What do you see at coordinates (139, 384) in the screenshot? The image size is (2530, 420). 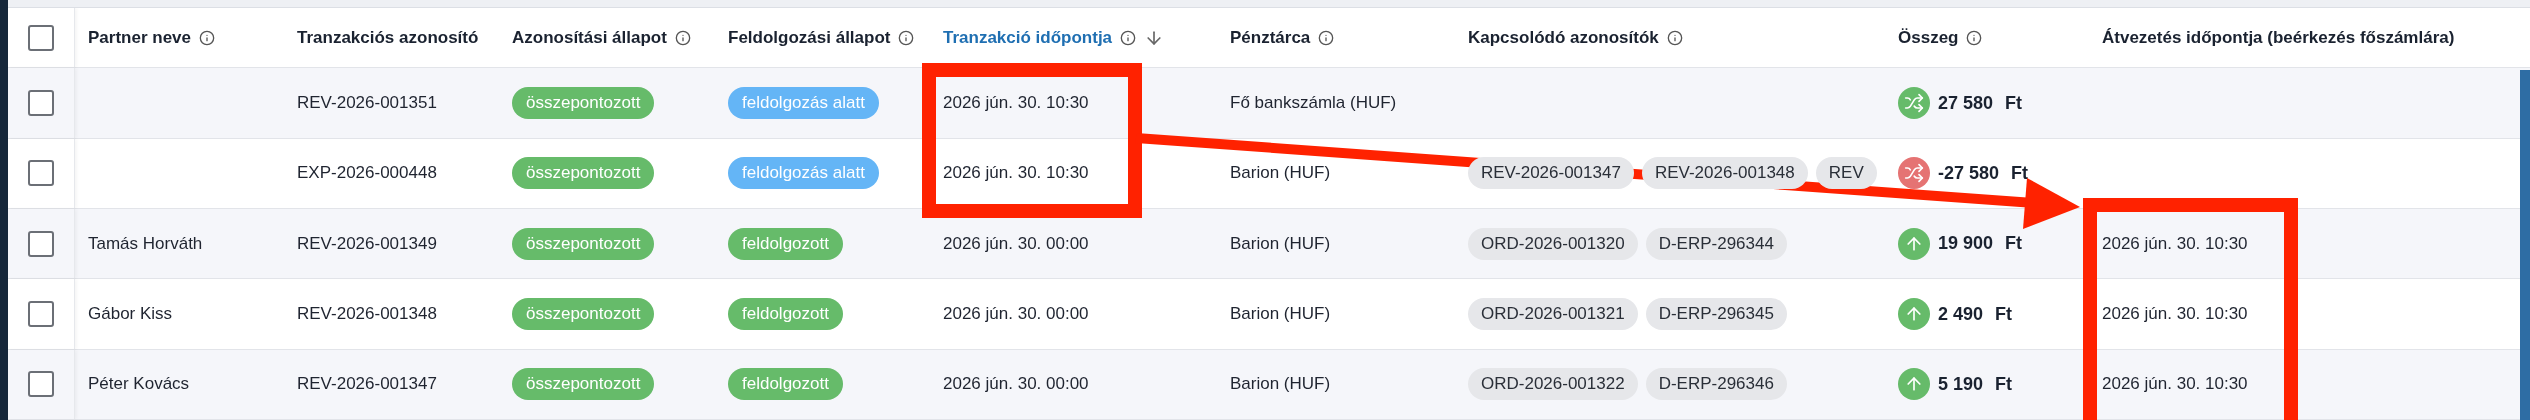 I see `table-cell: Péter Kovács` at bounding box center [139, 384].